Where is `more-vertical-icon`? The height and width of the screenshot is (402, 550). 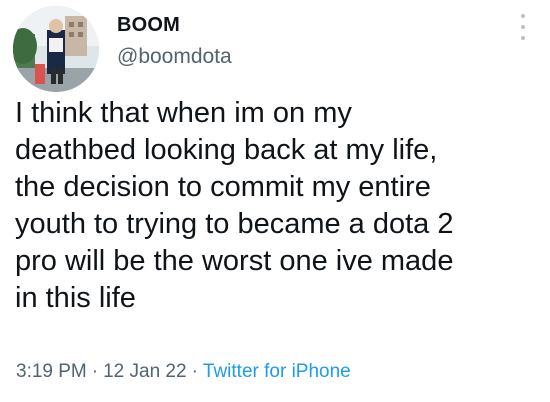
more-vertical-icon is located at coordinates (523, 16).